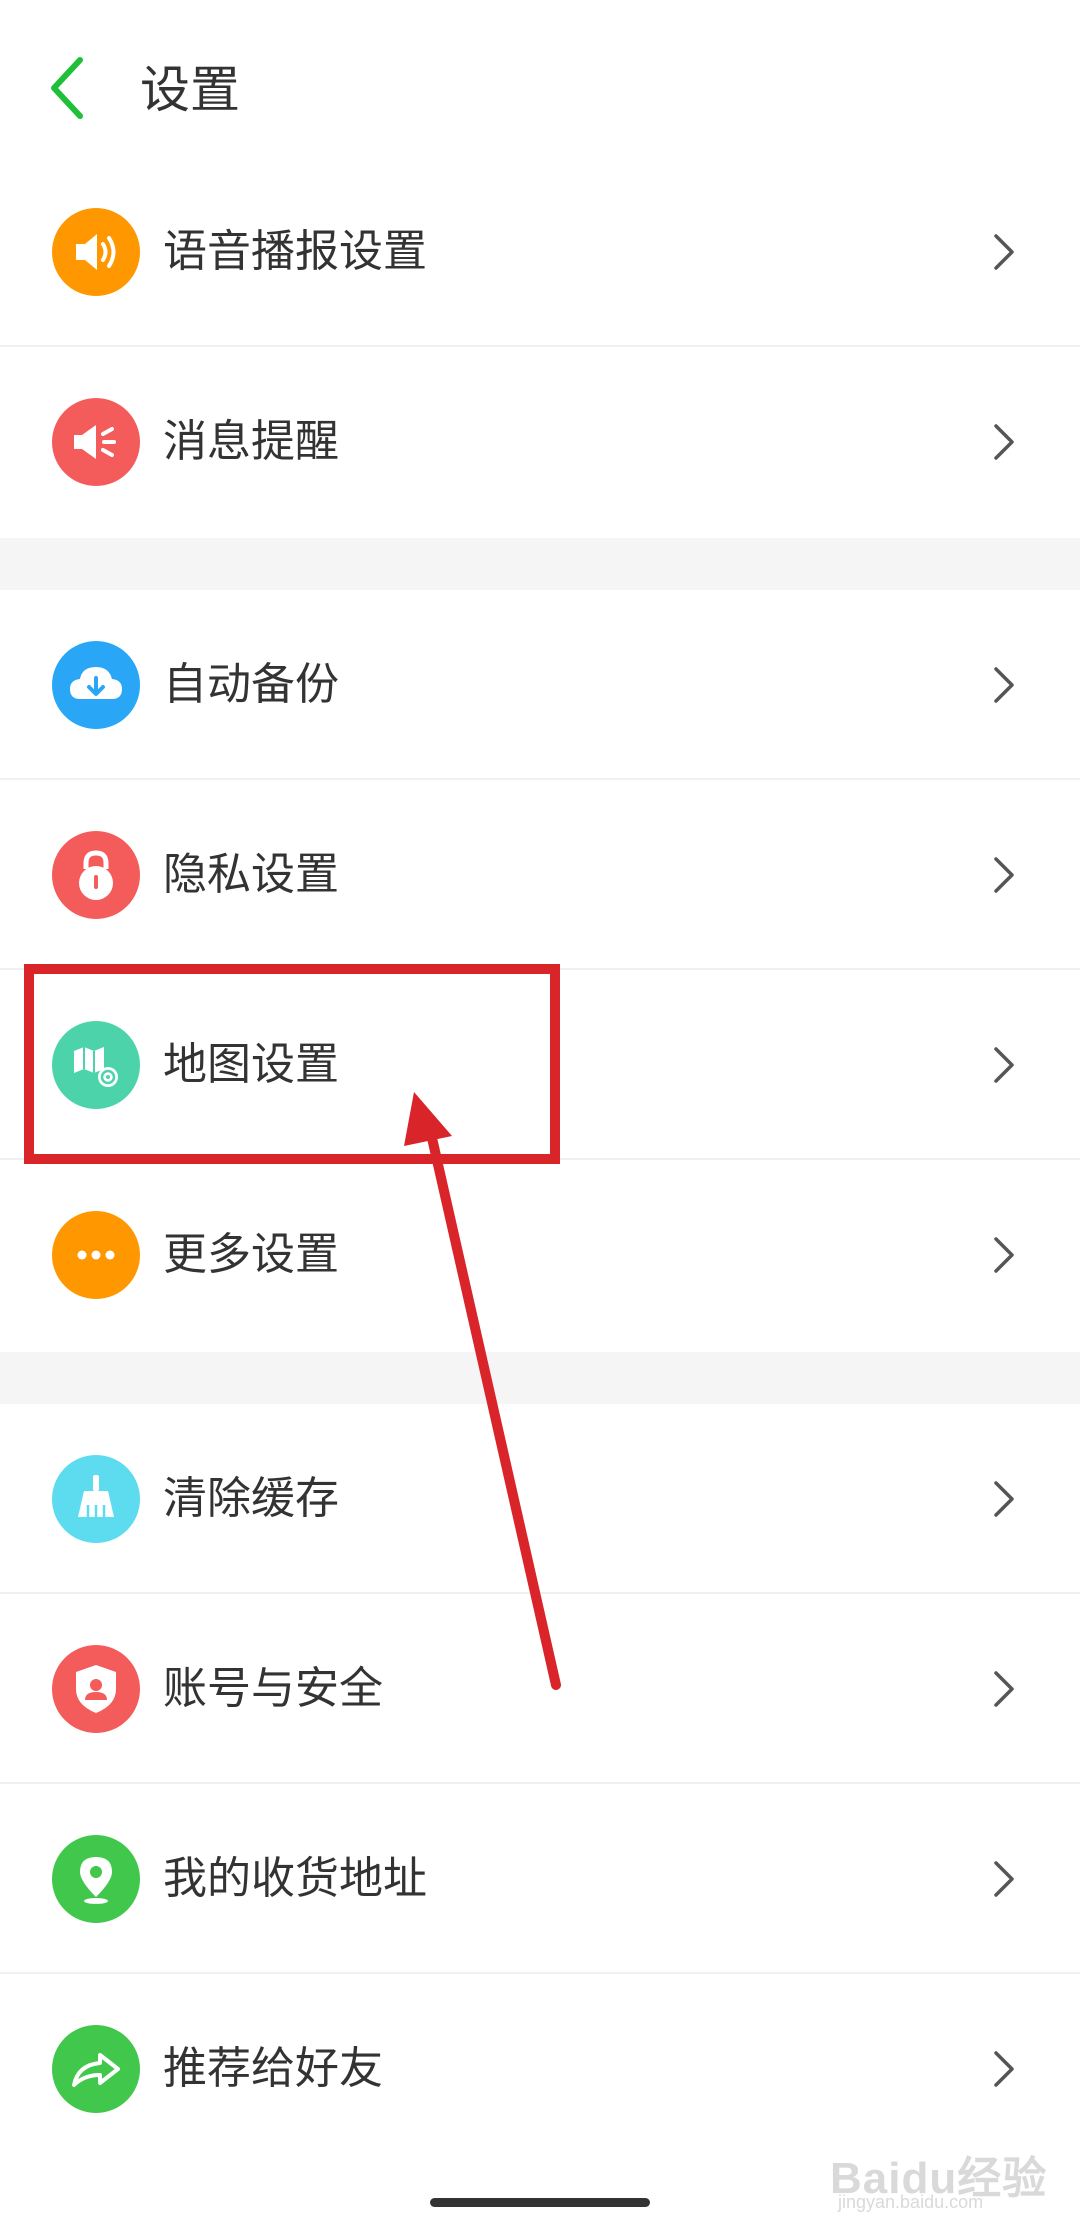  I want to click on watermark-subtext: jingyan.baidu.com, so click(911, 2202).